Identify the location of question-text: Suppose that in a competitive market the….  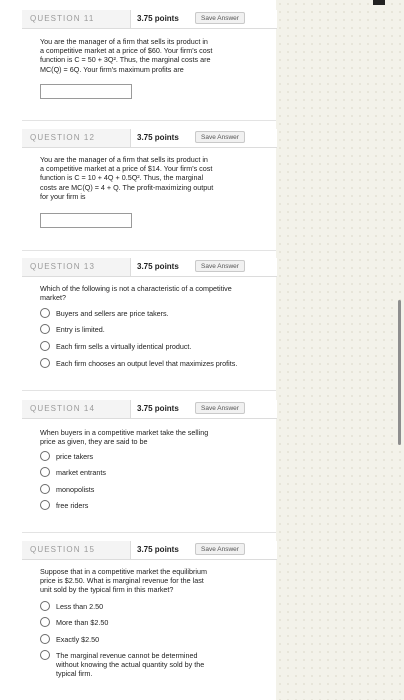
(123, 581).